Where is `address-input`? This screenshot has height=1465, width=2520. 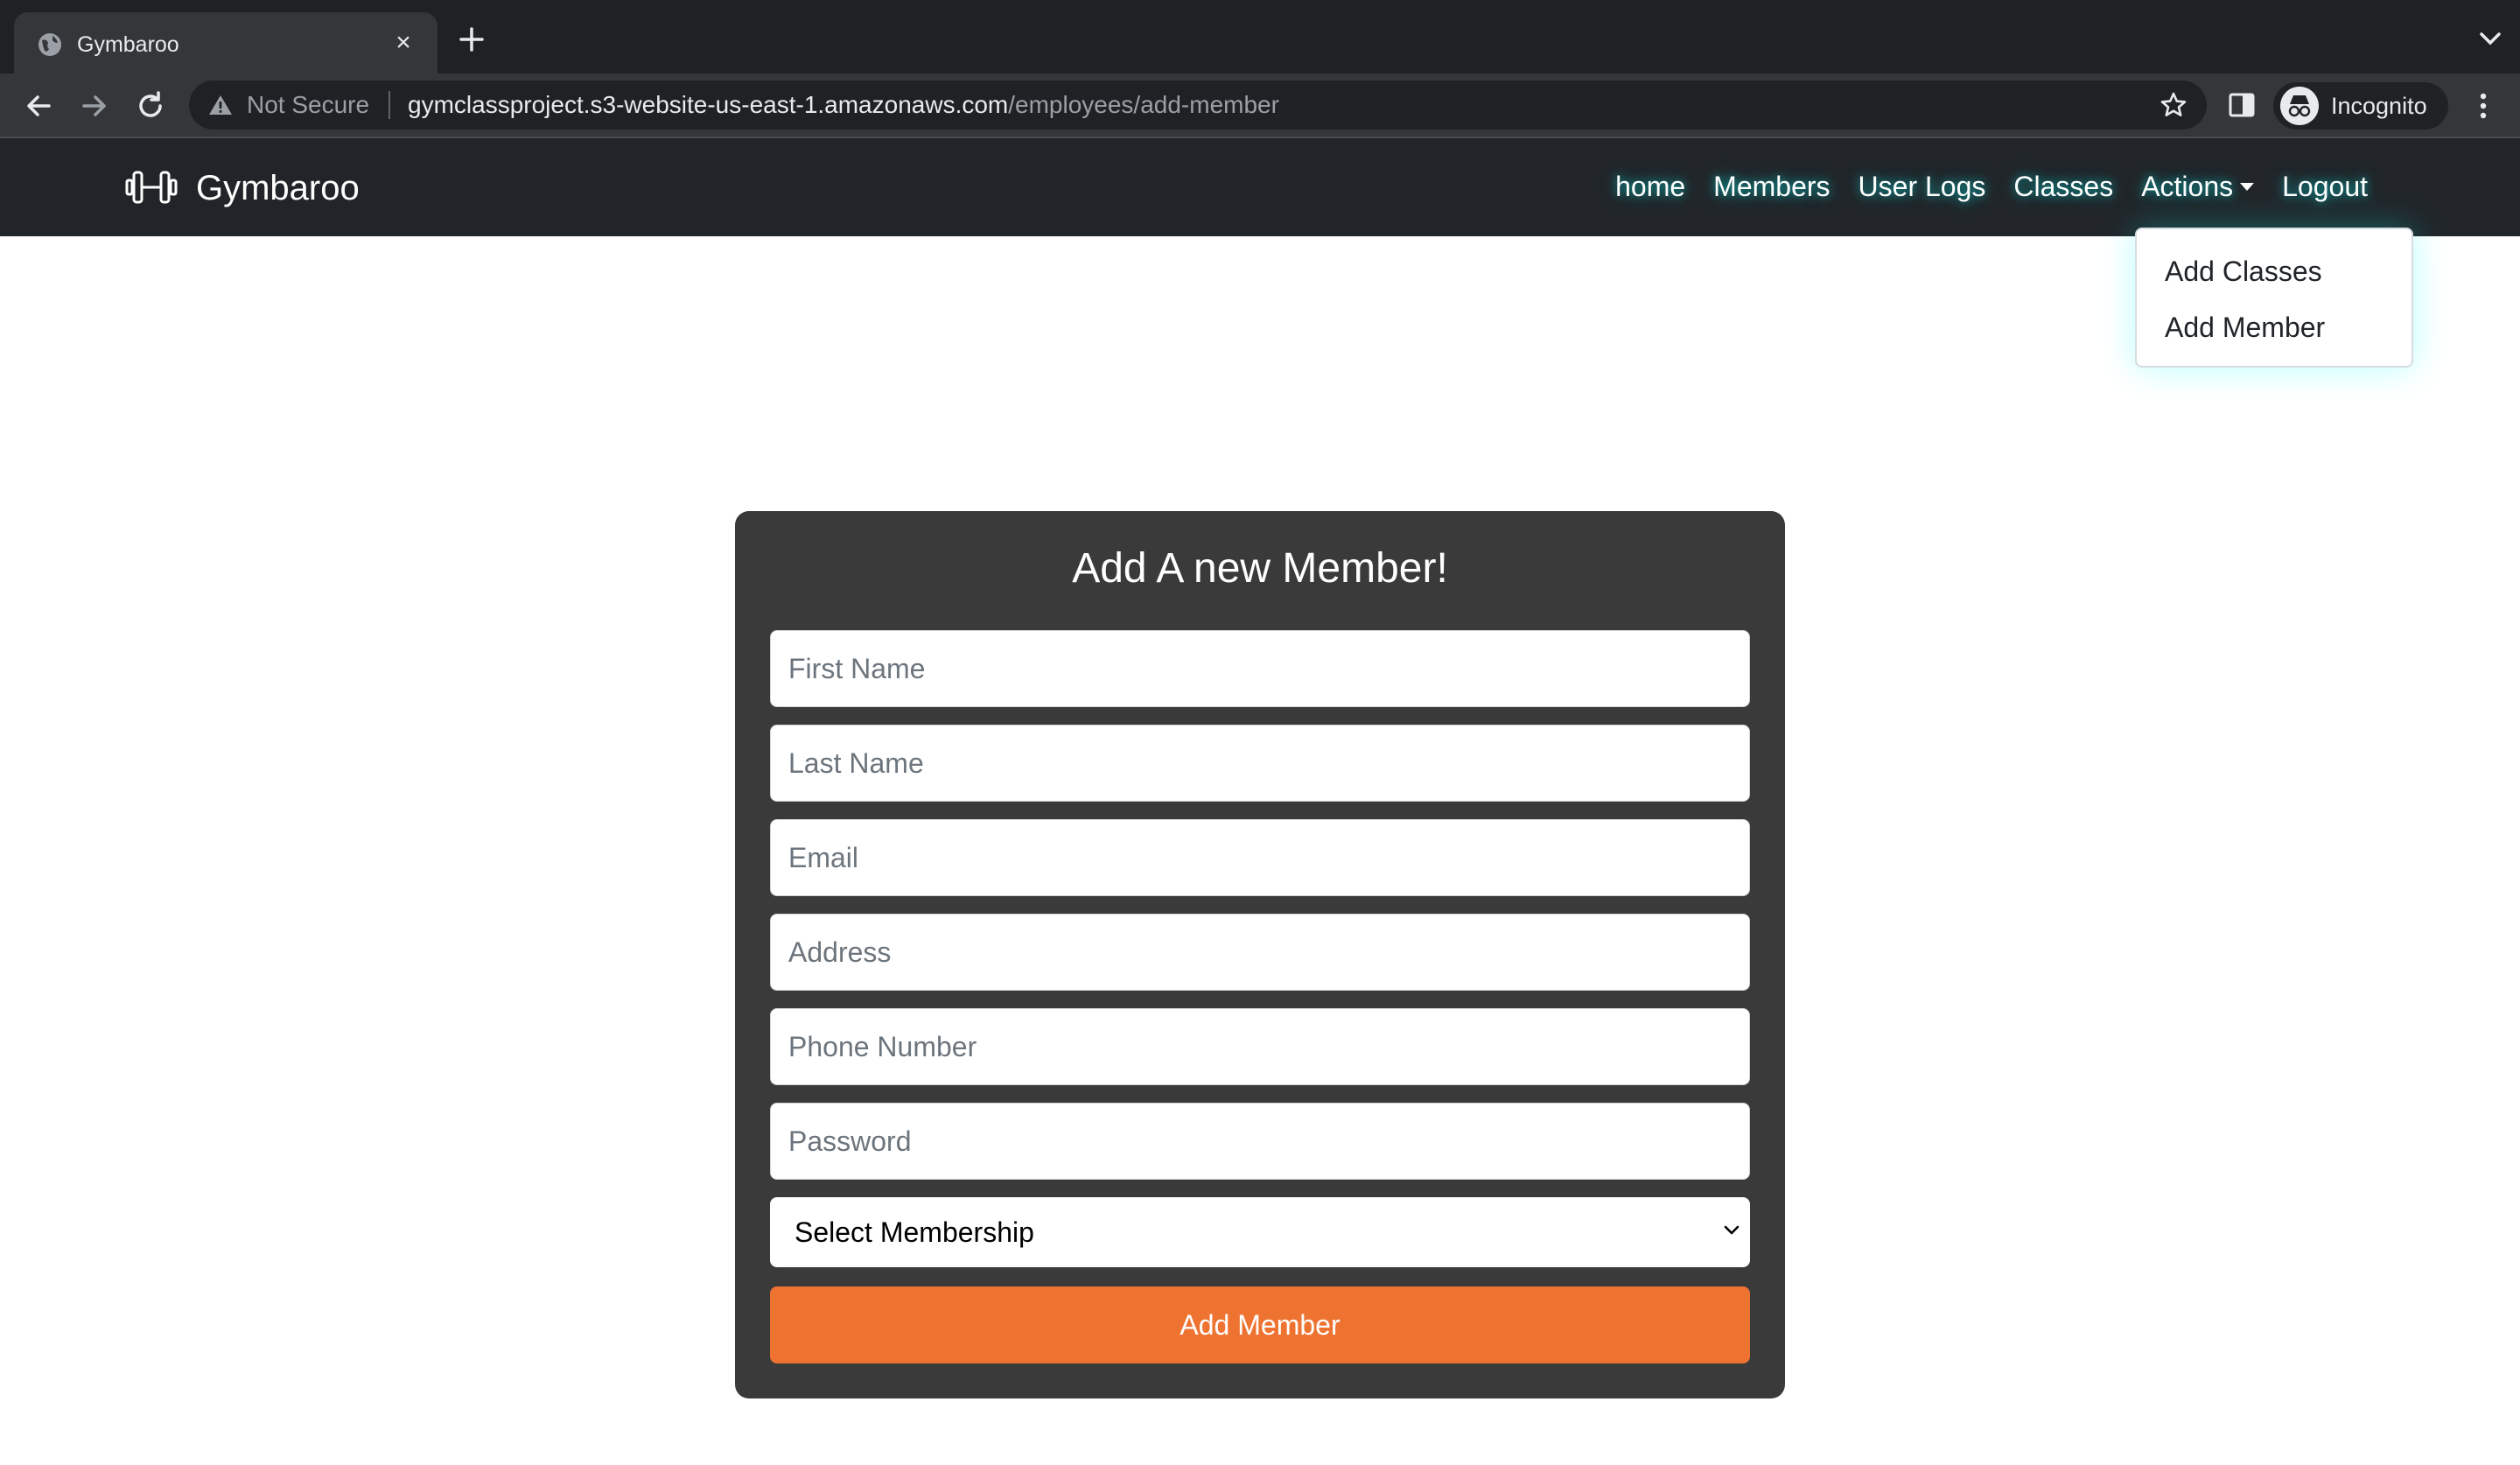 address-input is located at coordinates (1260, 952).